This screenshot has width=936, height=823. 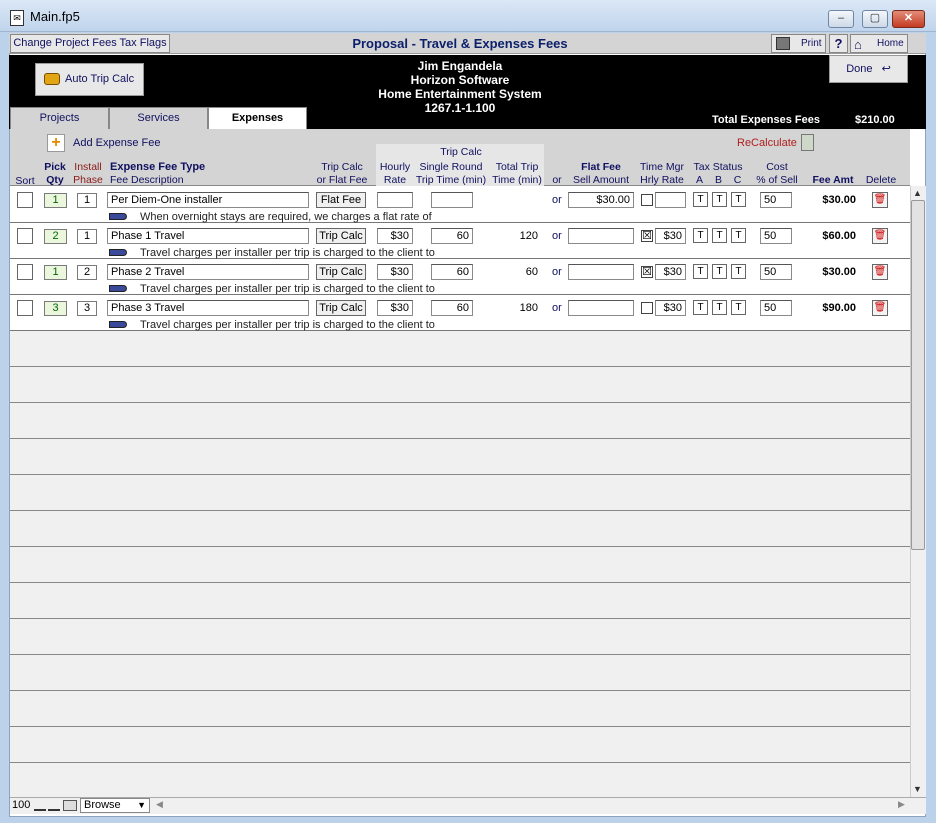 What do you see at coordinates (208, 200) in the screenshot?
I see `expense-type-field: Per Diem-One installer` at bounding box center [208, 200].